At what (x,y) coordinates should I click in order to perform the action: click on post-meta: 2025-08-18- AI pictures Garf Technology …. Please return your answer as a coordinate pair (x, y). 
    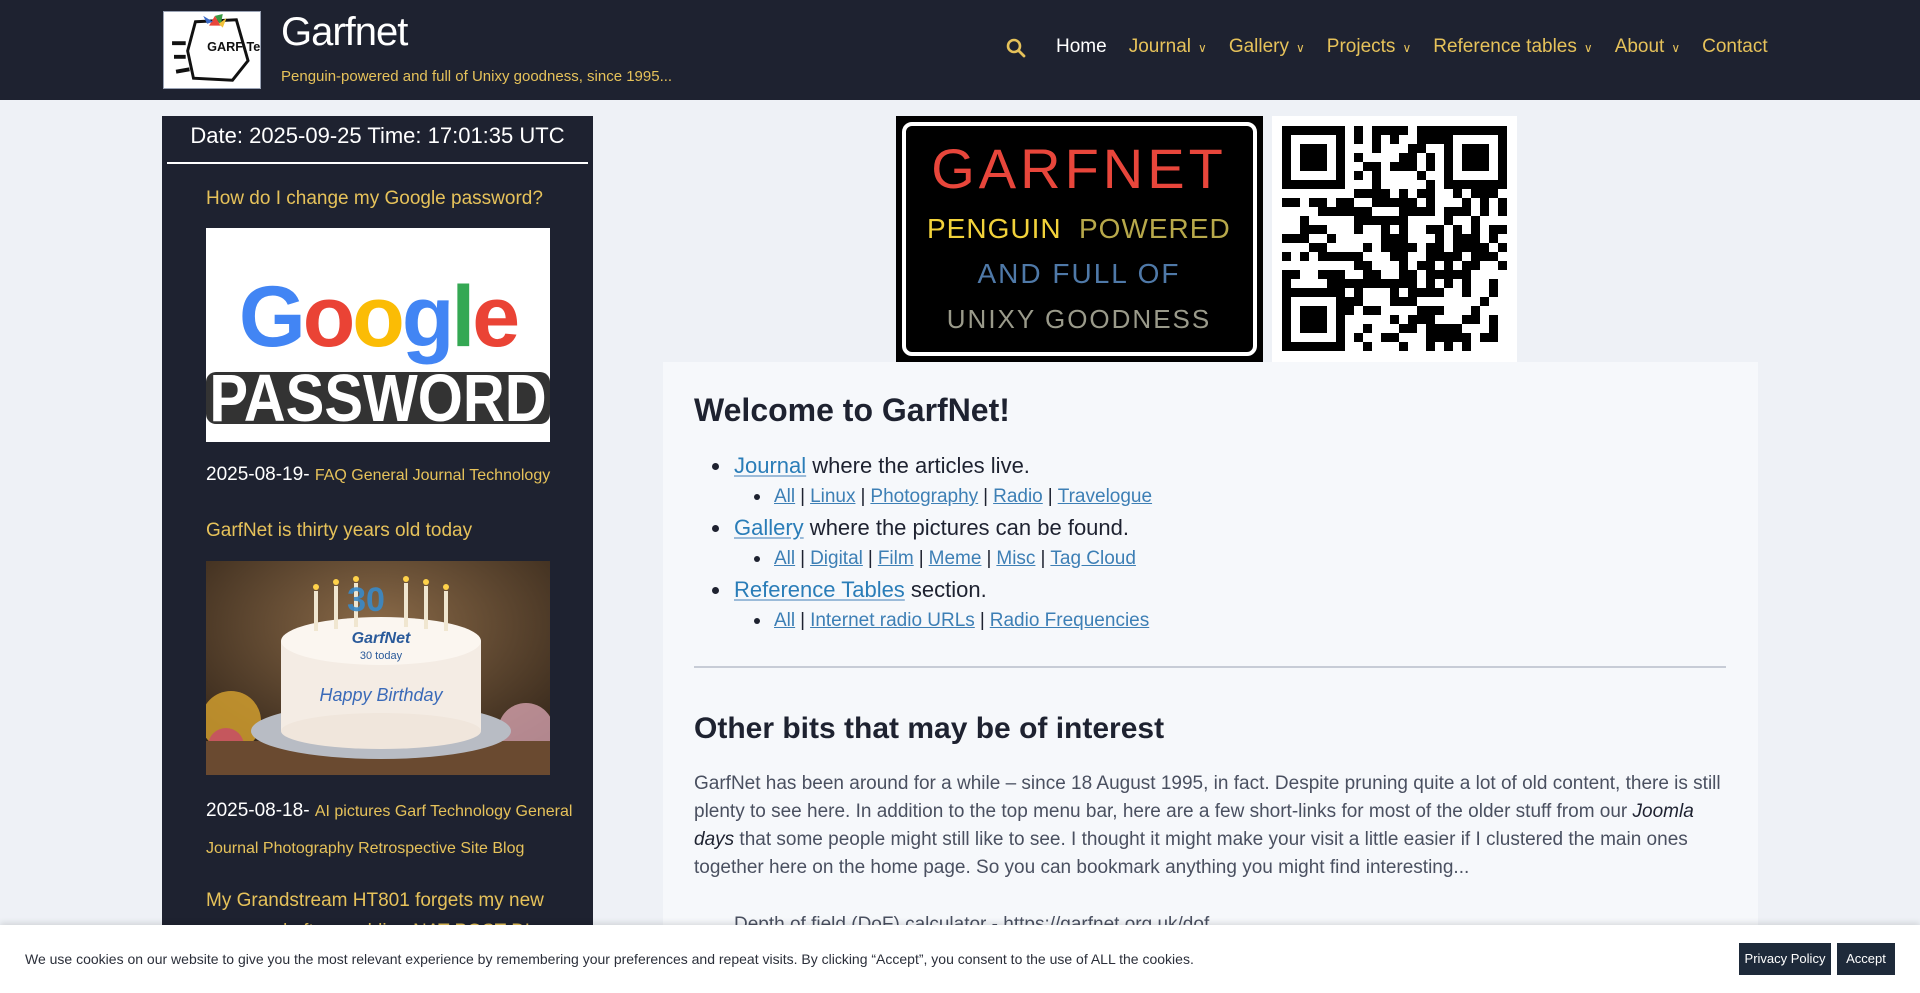
    Looking at the image, I should click on (398, 830).